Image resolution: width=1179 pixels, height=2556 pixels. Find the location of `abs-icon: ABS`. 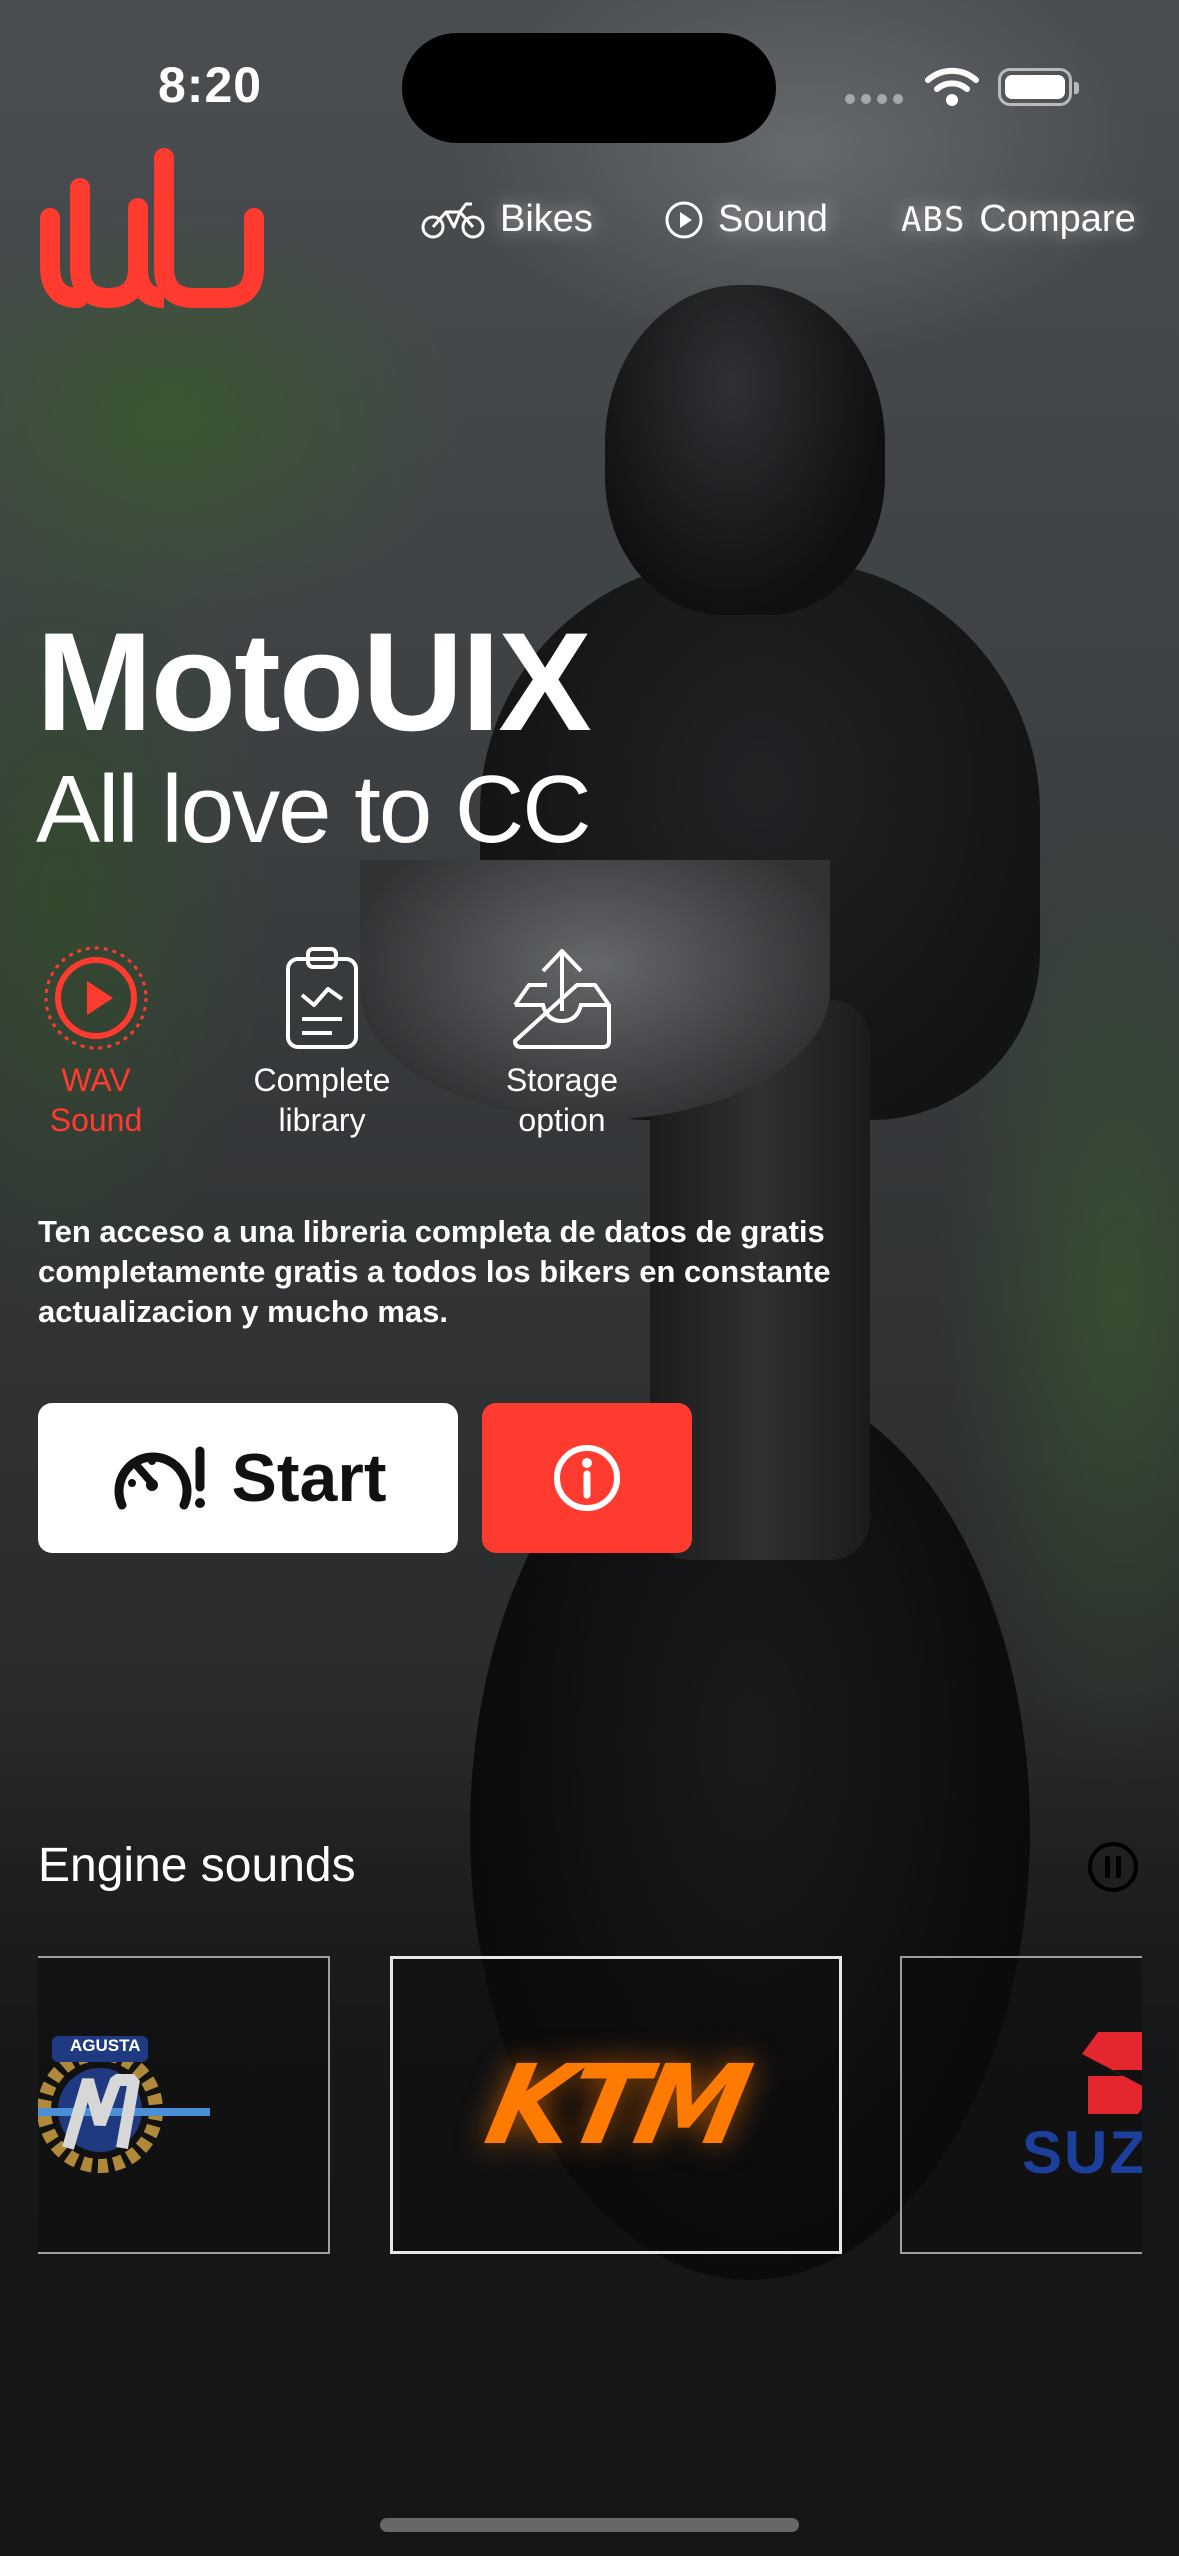

abs-icon: ABS is located at coordinates (933, 219).